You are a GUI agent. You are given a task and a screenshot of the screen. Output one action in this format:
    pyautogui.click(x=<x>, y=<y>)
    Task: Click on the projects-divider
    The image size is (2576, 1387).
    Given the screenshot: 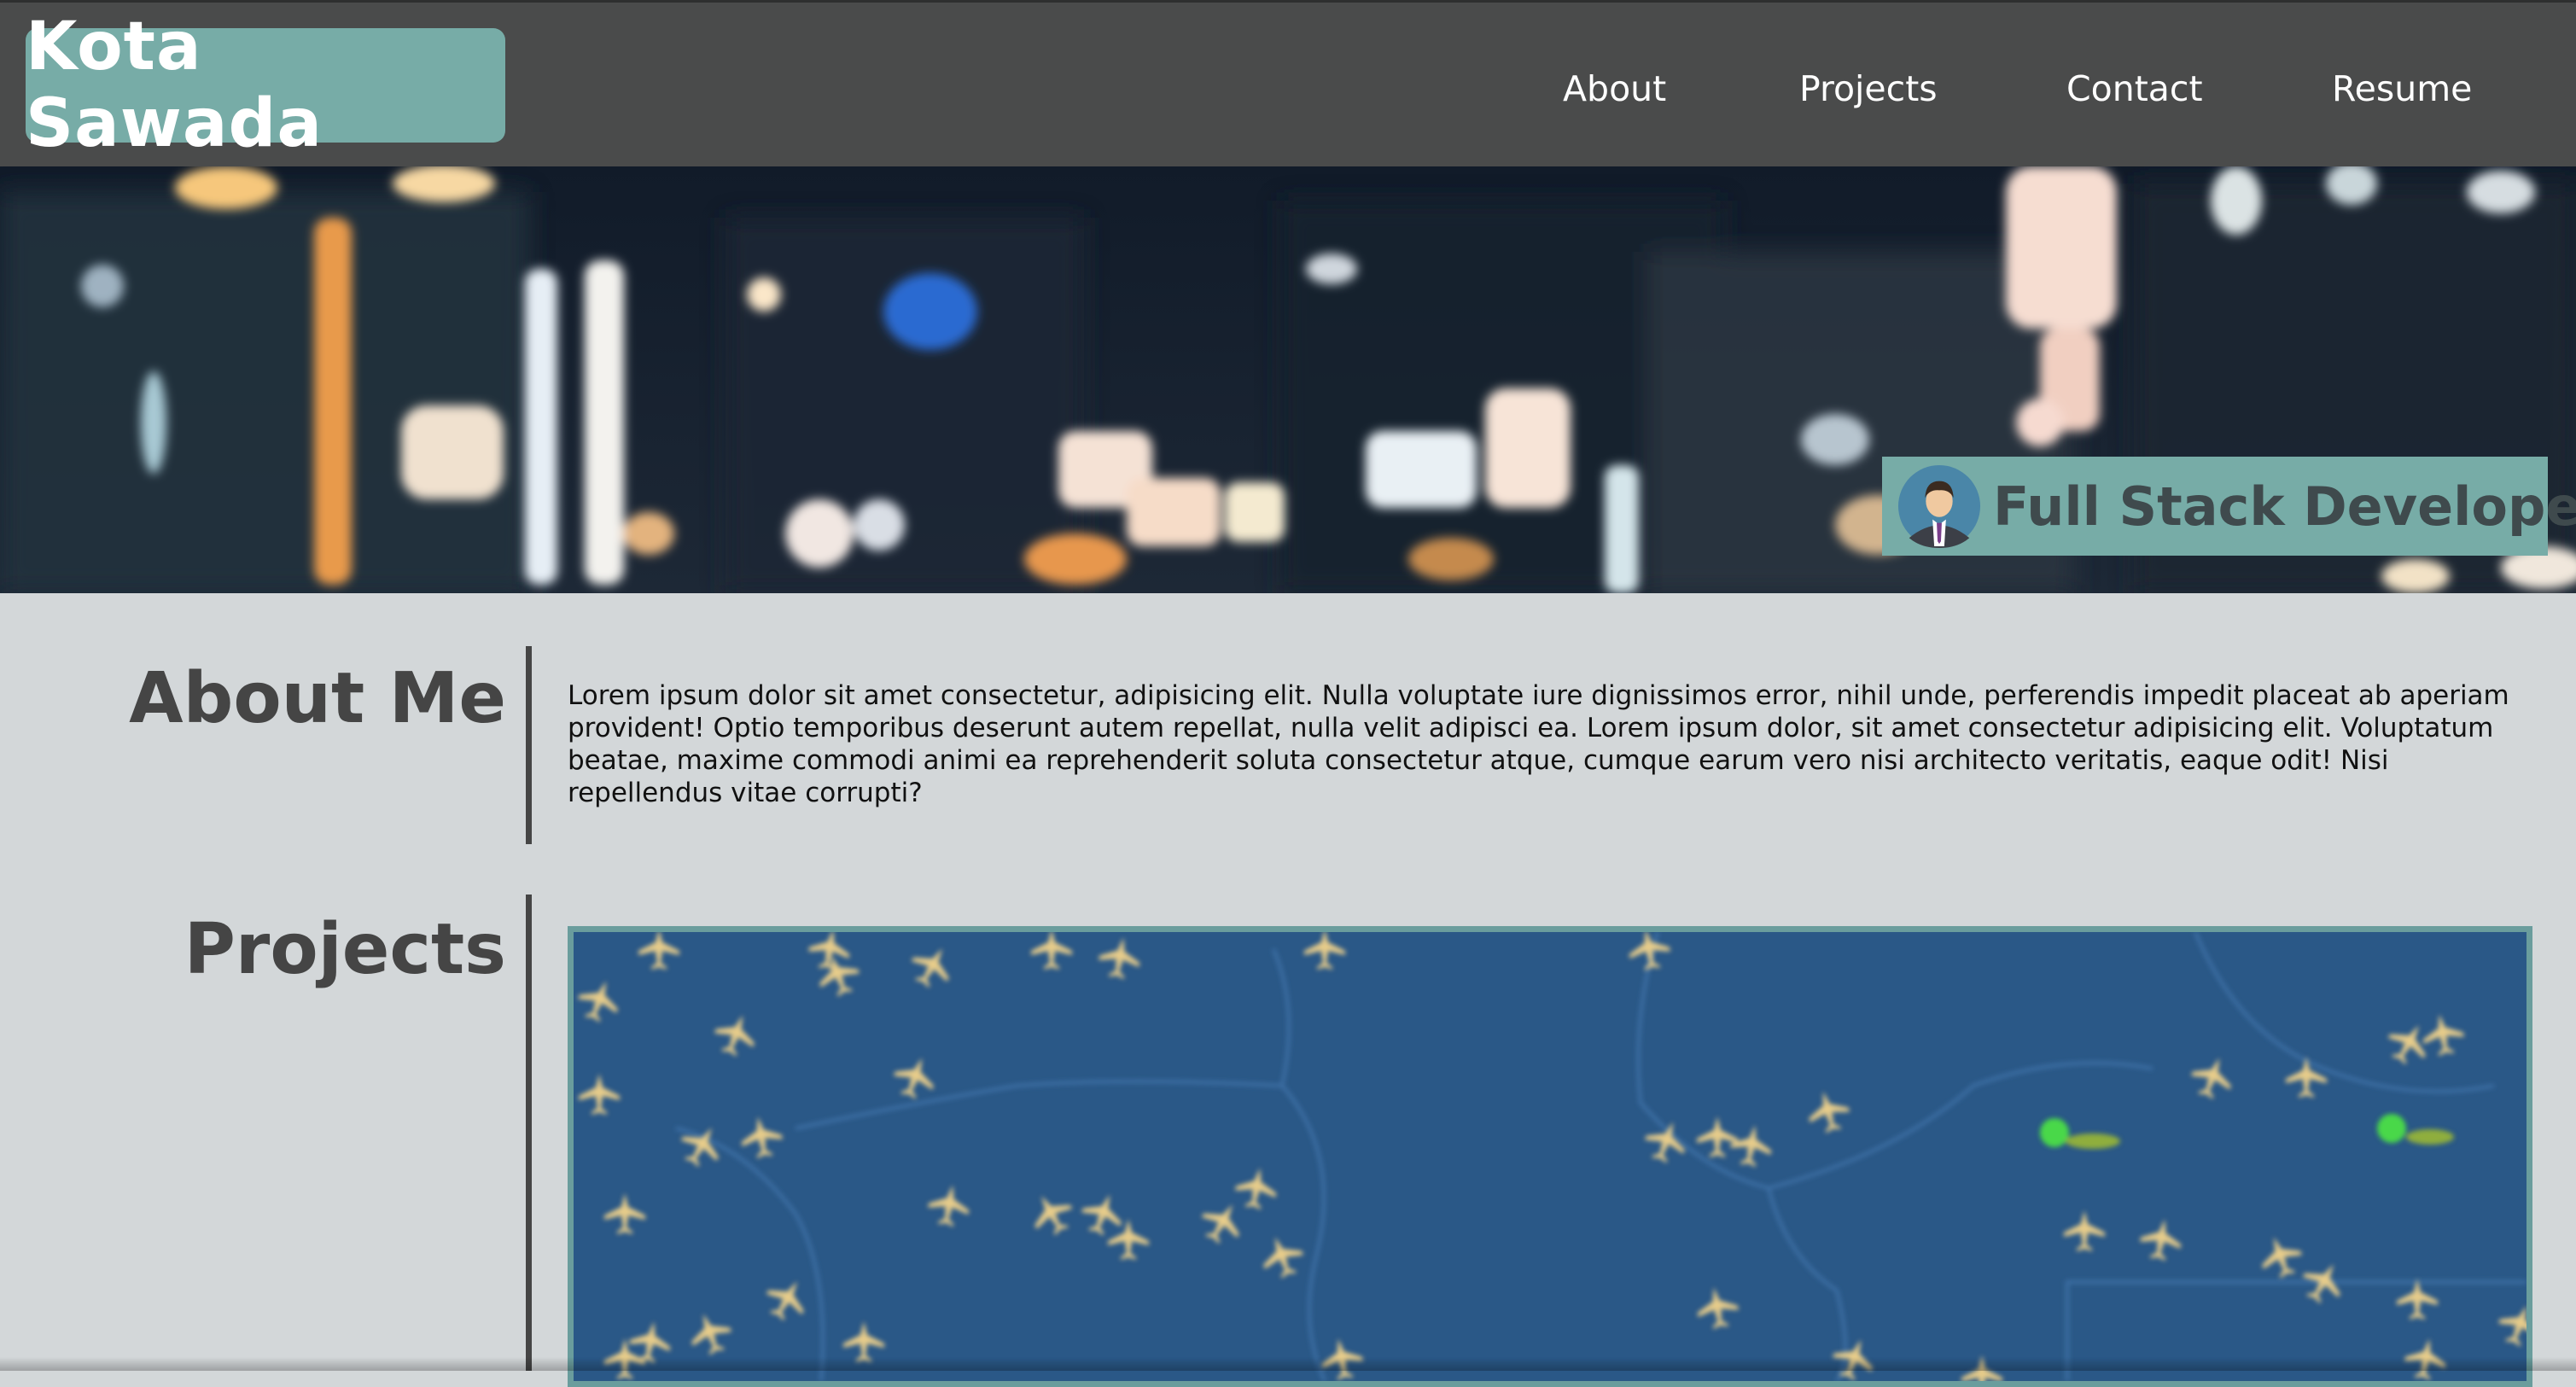 What is the action you would take?
    pyautogui.click(x=529, y=1133)
    